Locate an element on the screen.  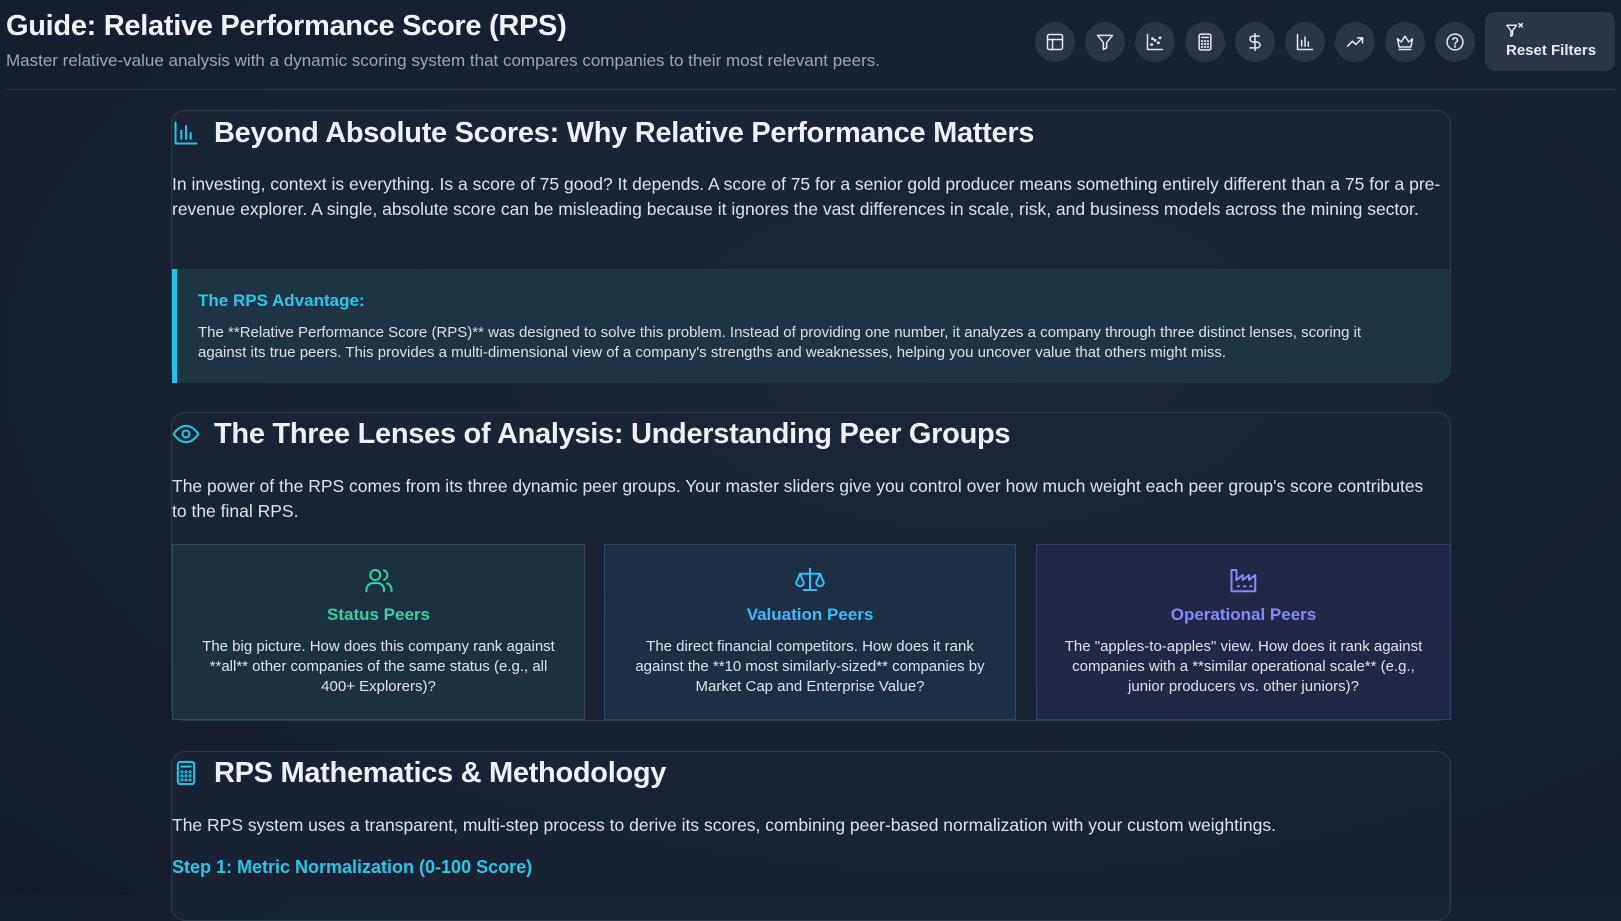
dollar-icon is located at coordinates (1255, 41).